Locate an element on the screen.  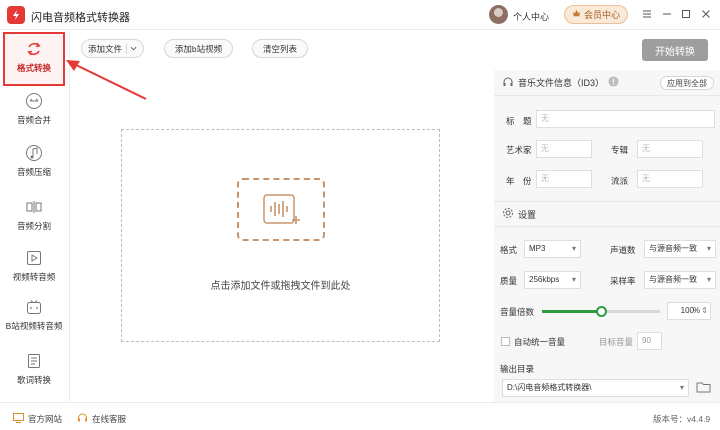
sidebar-item-lyrics: 歌词转换 is located at coordinates (34, 369).